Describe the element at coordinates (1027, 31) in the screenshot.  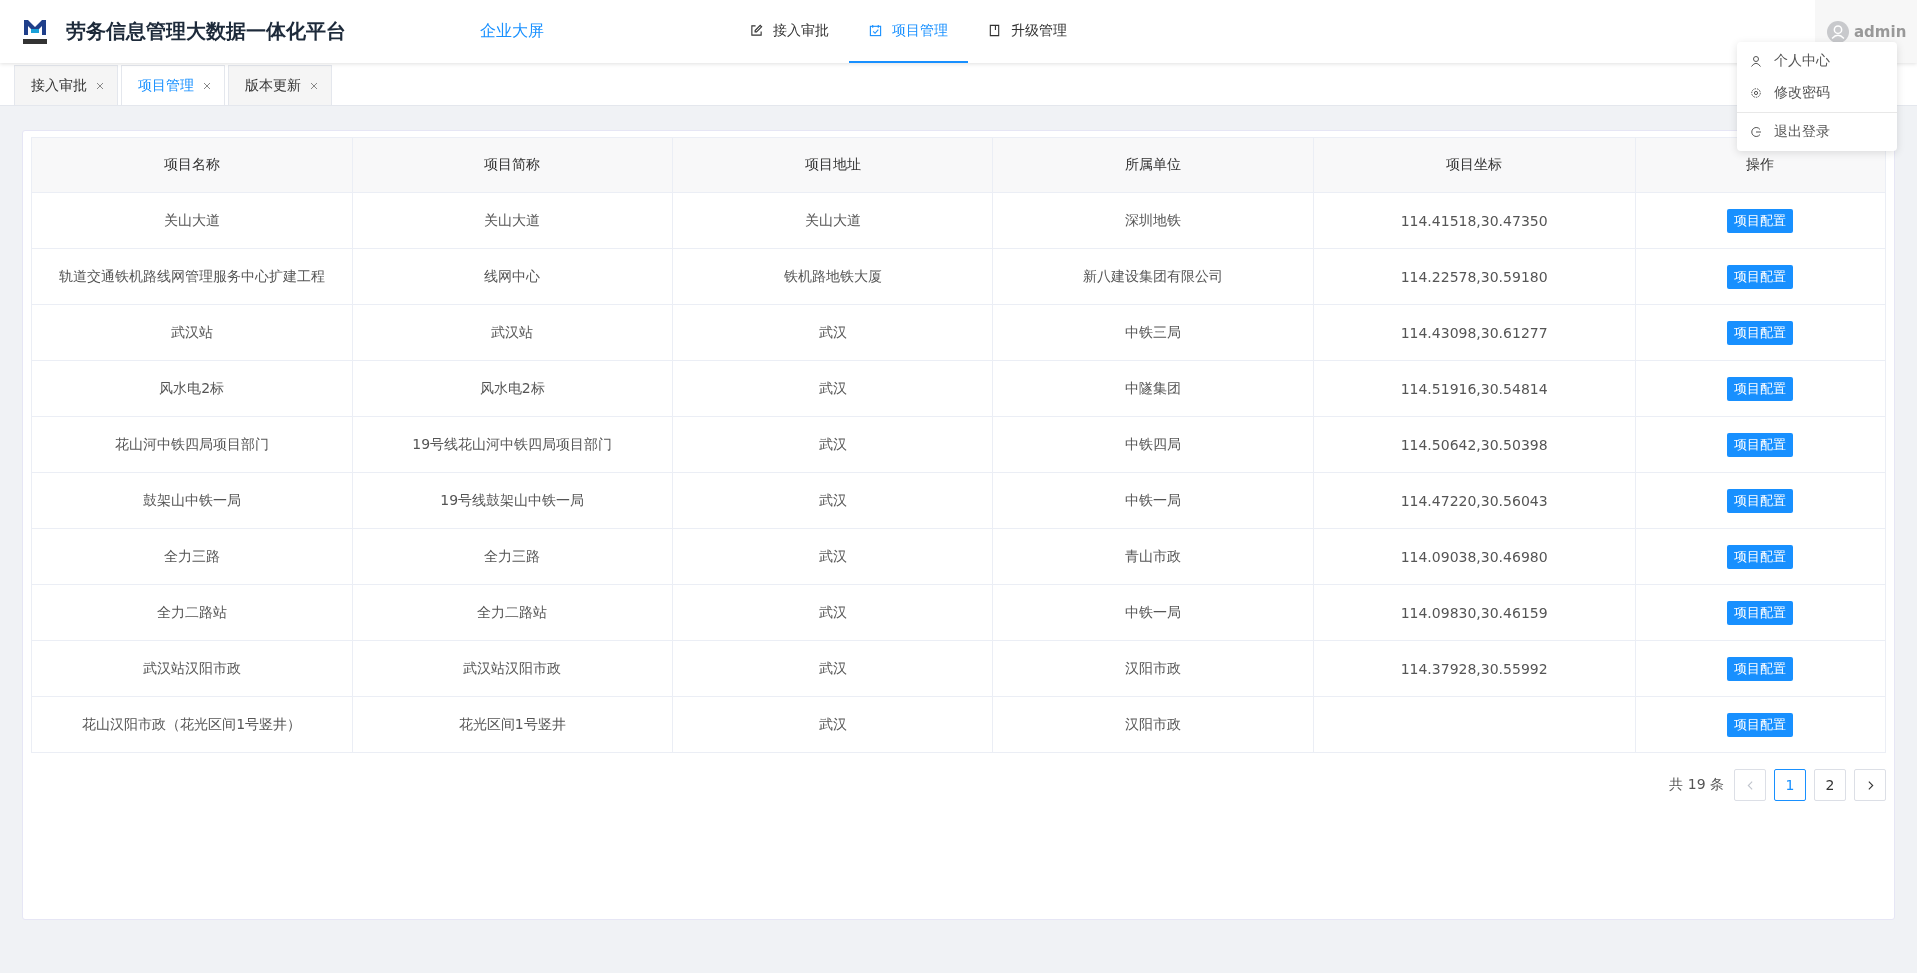
I see `nav-tab: 升级管理` at that location.